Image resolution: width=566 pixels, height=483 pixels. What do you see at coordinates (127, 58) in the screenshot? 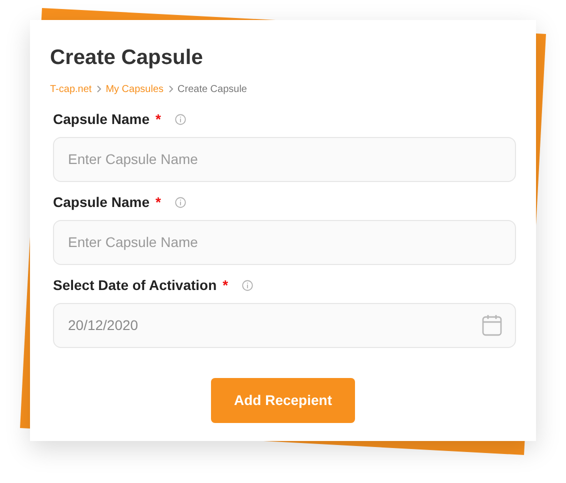
I see `page-title: Create Capsule` at bounding box center [127, 58].